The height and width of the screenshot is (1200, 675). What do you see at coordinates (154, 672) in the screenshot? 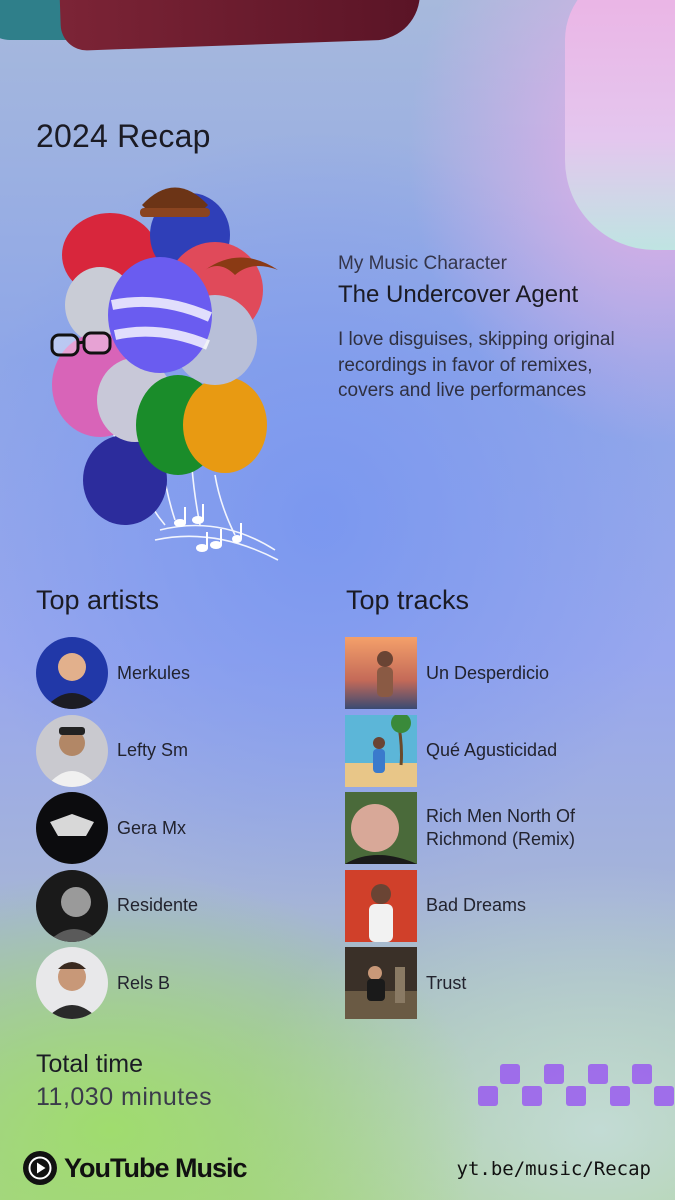
I see `artist-name: Merkules` at bounding box center [154, 672].